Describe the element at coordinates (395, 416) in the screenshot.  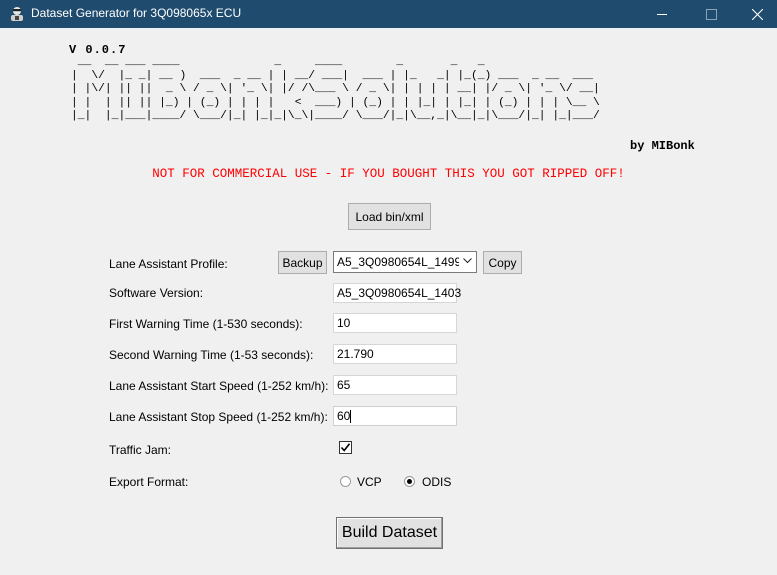
I see `stop-speed-field: 60` at that location.